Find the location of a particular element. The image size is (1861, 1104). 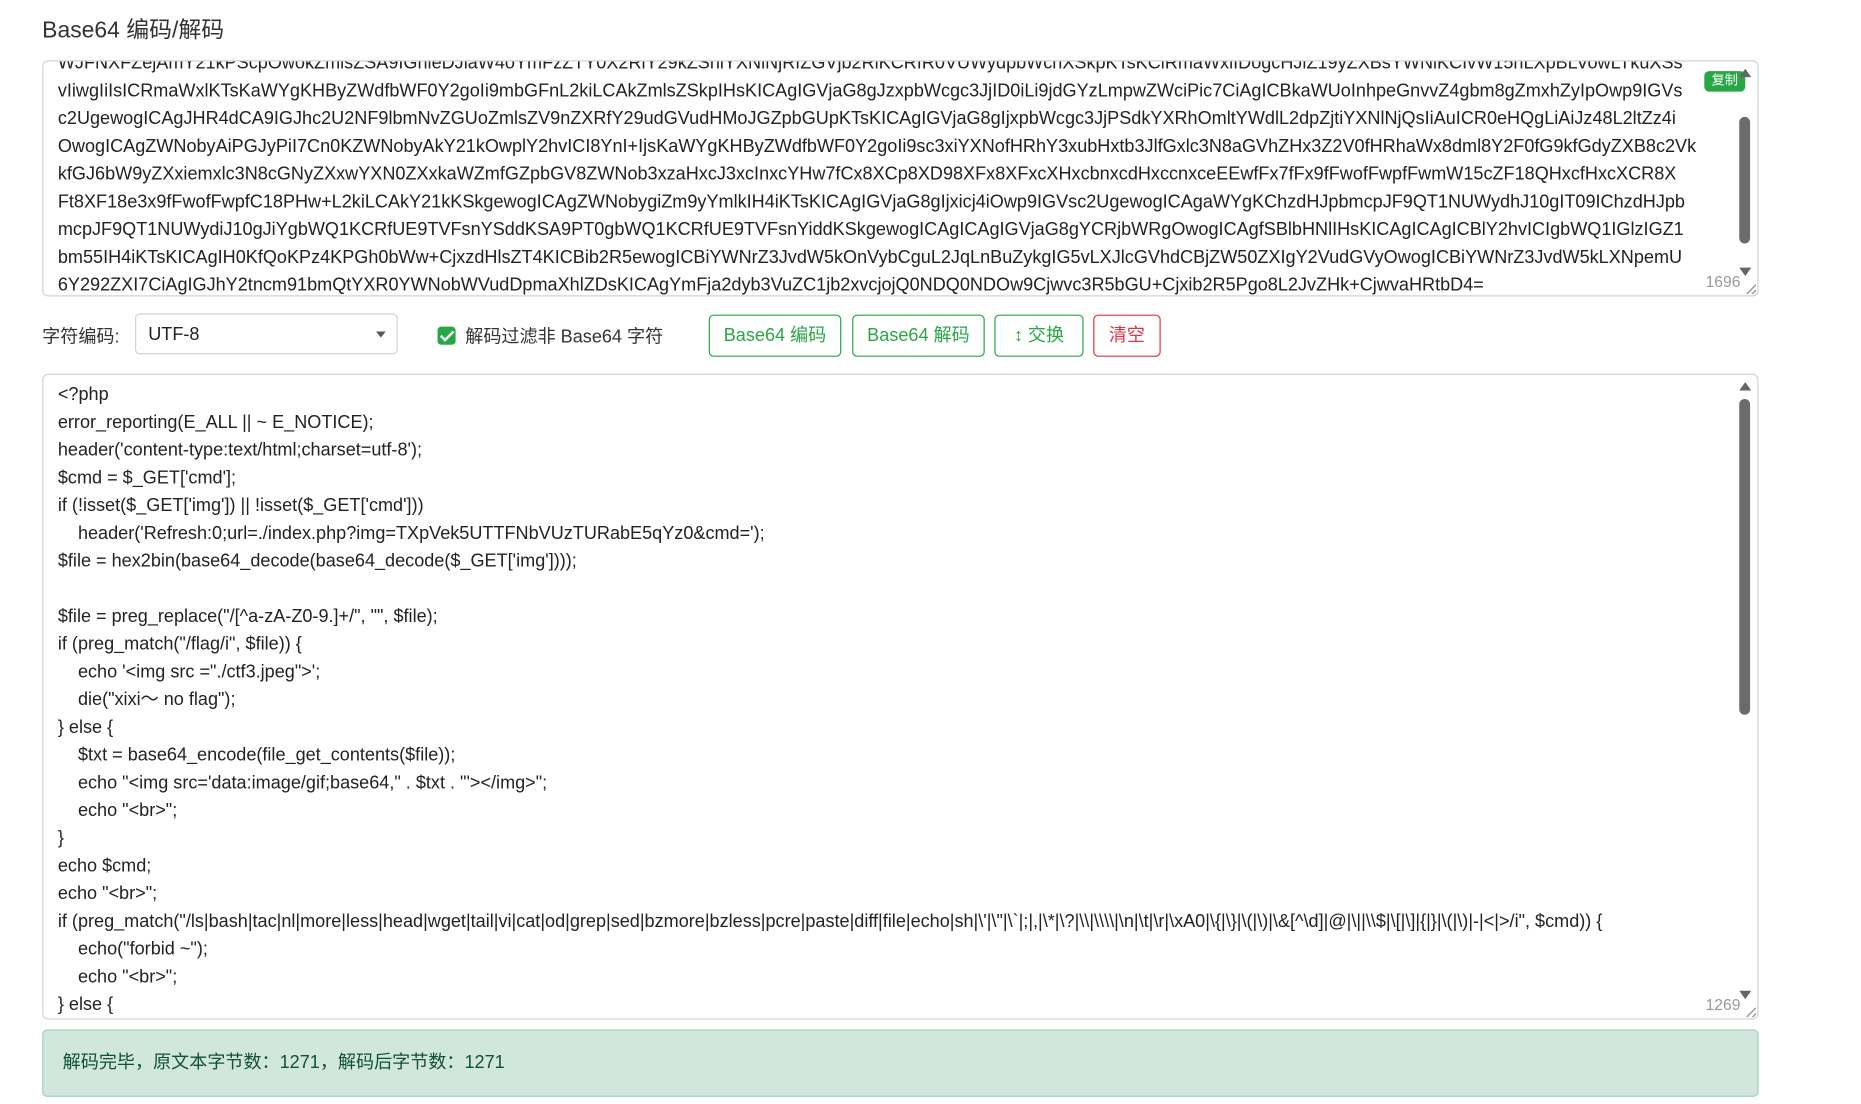

page-title: Base64 编码/解码 is located at coordinates (133, 31).